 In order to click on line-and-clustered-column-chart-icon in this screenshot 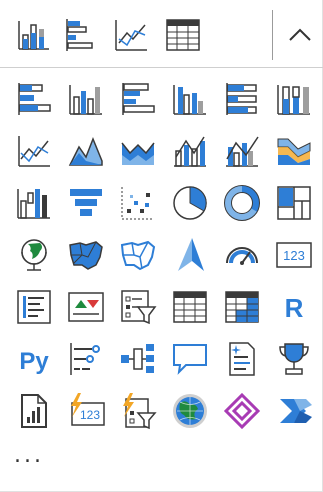, I will do `click(242, 151)`.